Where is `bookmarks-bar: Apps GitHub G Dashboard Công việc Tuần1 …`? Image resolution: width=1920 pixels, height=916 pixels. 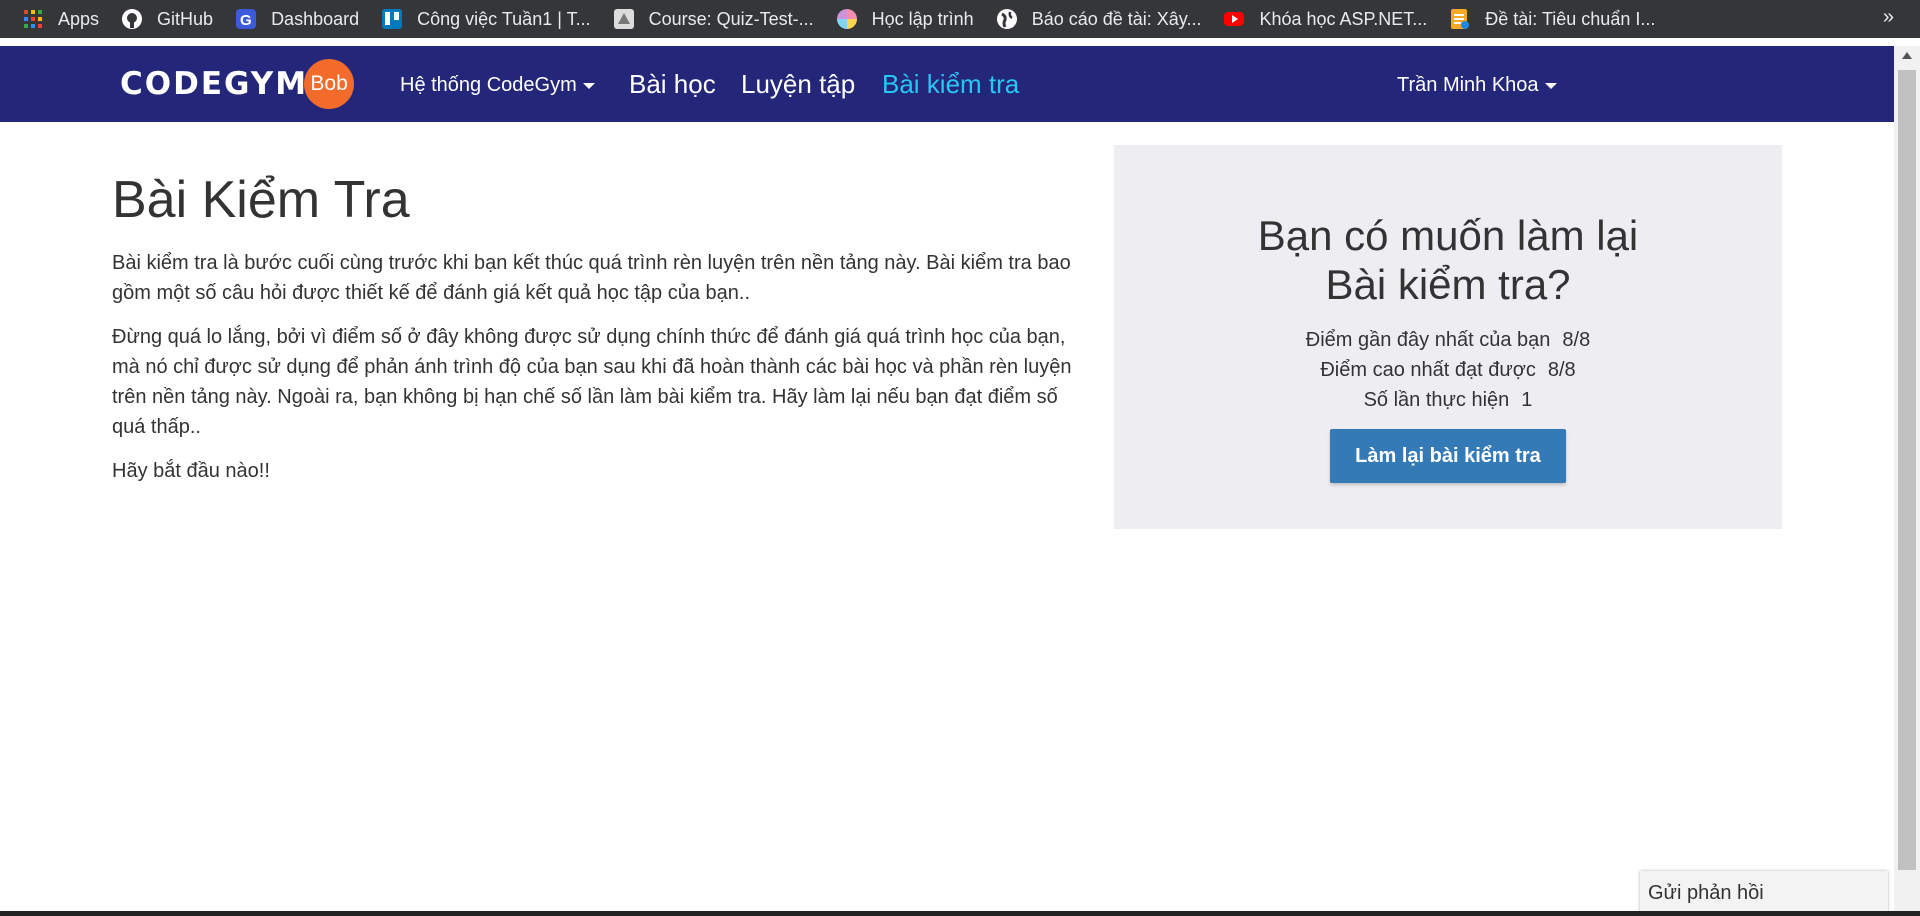
bookmarks-bar: Apps GitHub G Dashboard Công việc Tuần1 … is located at coordinates (960, 19).